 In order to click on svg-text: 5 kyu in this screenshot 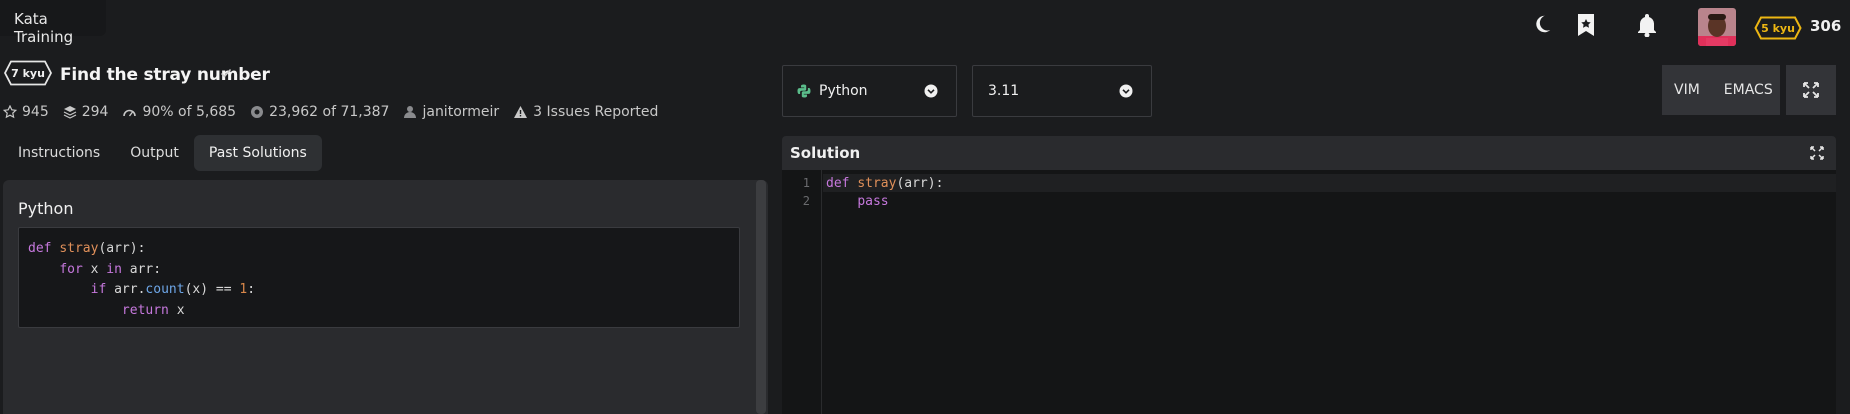, I will do `click(1778, 28)`.